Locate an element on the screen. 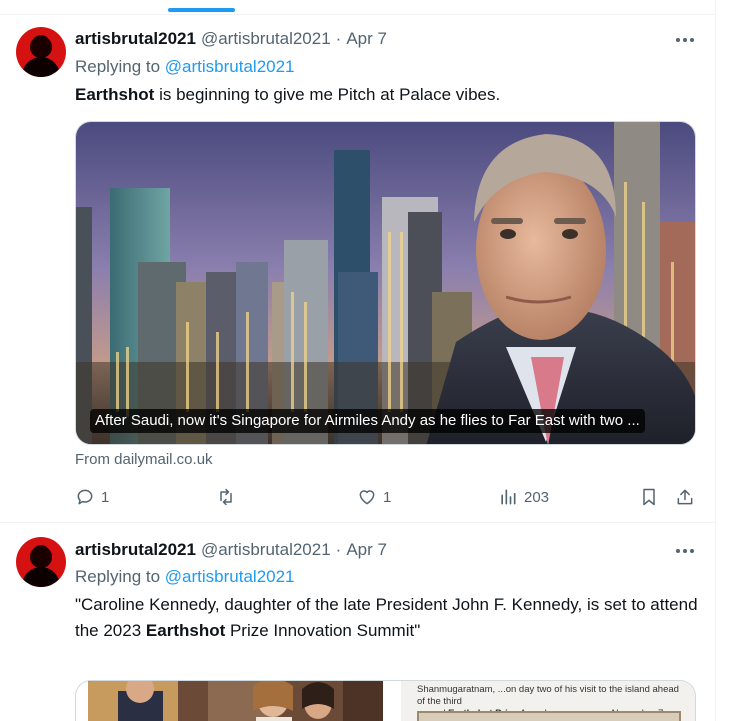 This screenshot has width=739, height=721. share-button is located at coordinates (685, 497).